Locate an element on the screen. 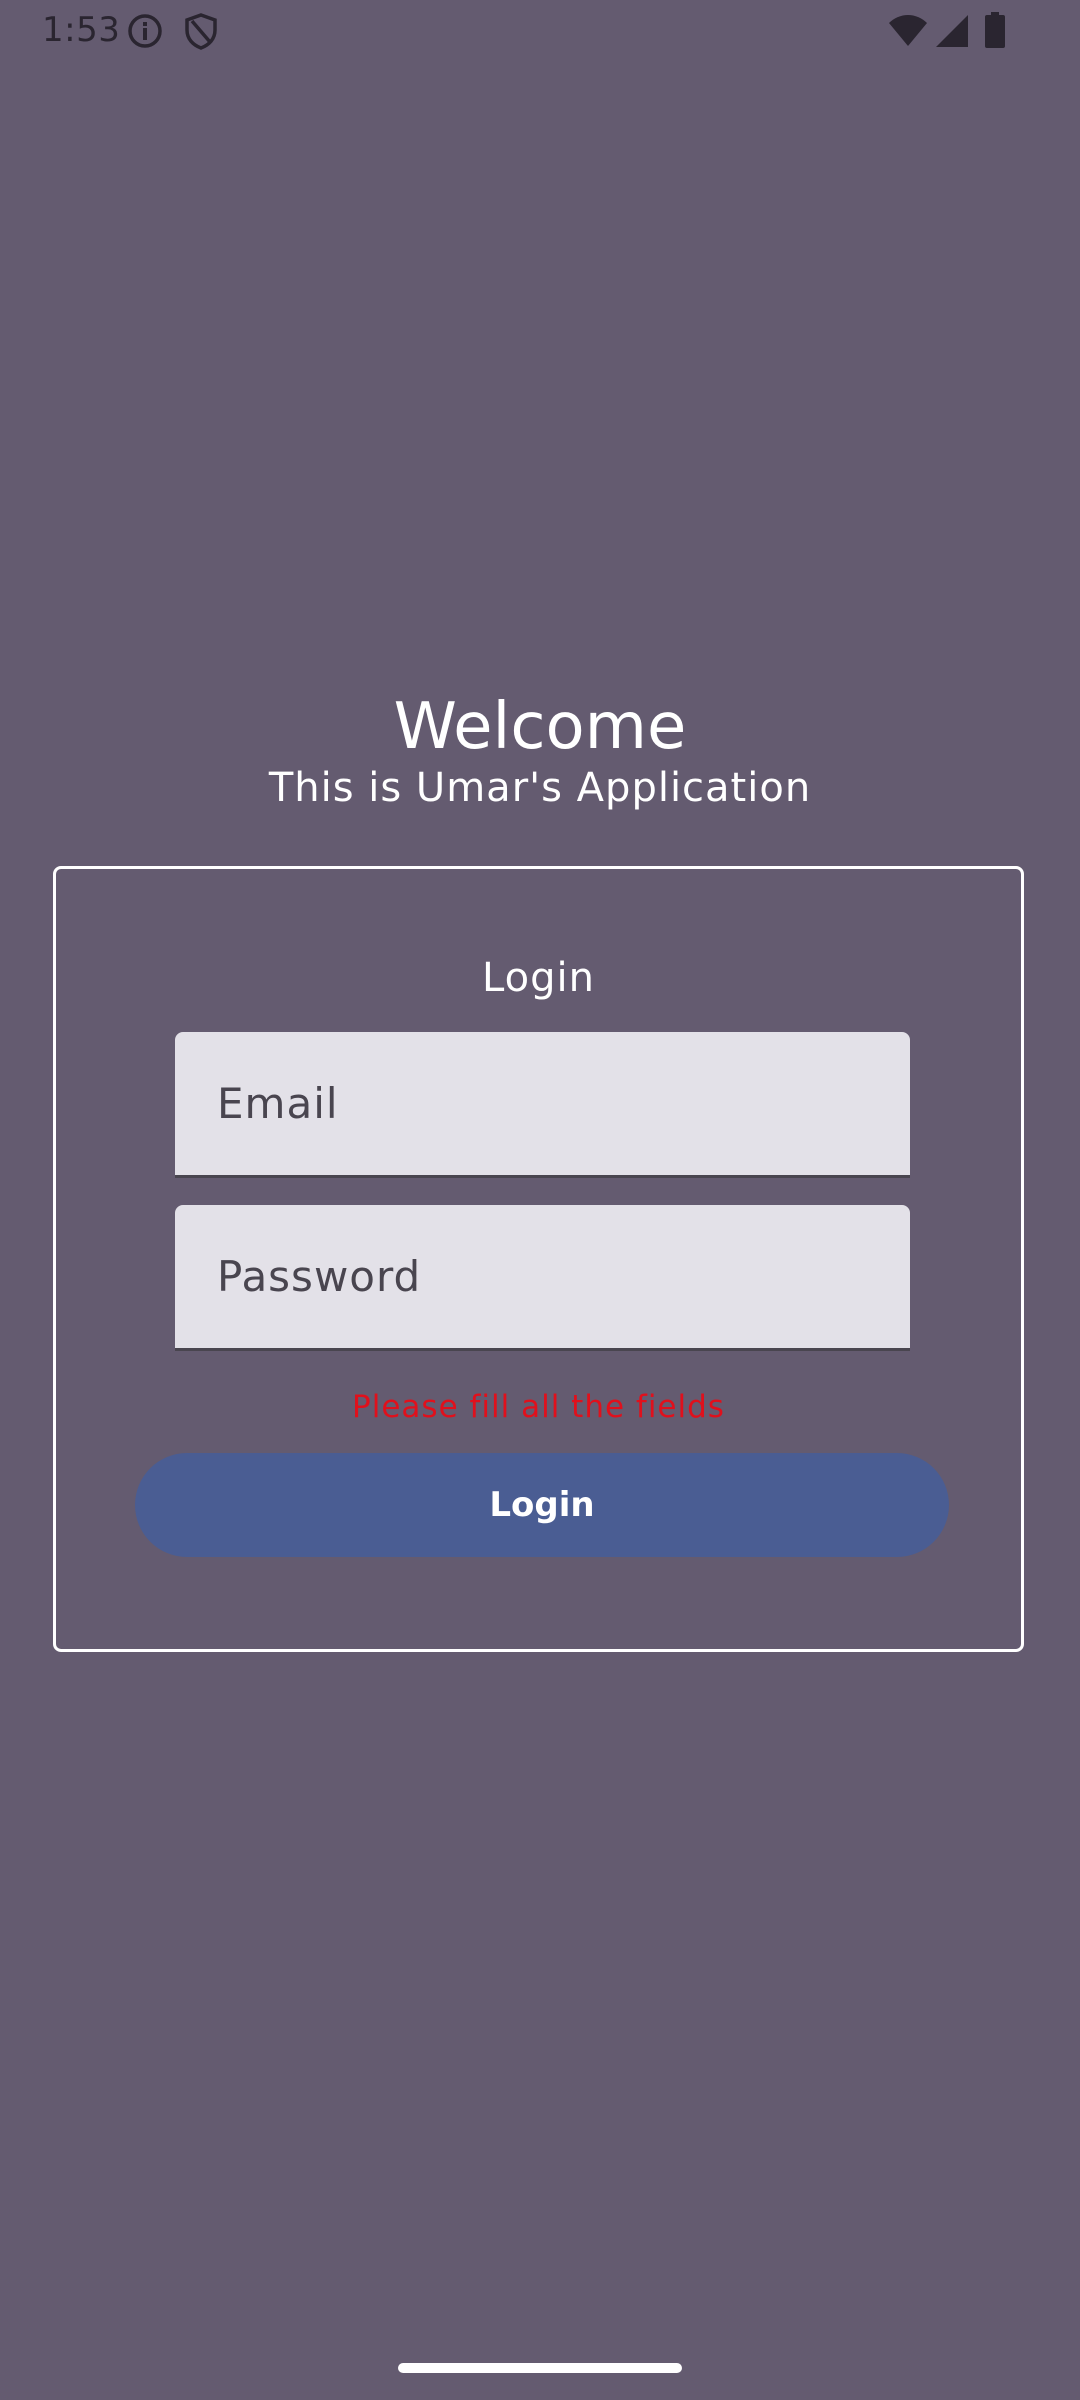 Image resolution: width=1080 pixels, height=2400 pixels. login-card-title: Login is located at coordinates (538, 978).